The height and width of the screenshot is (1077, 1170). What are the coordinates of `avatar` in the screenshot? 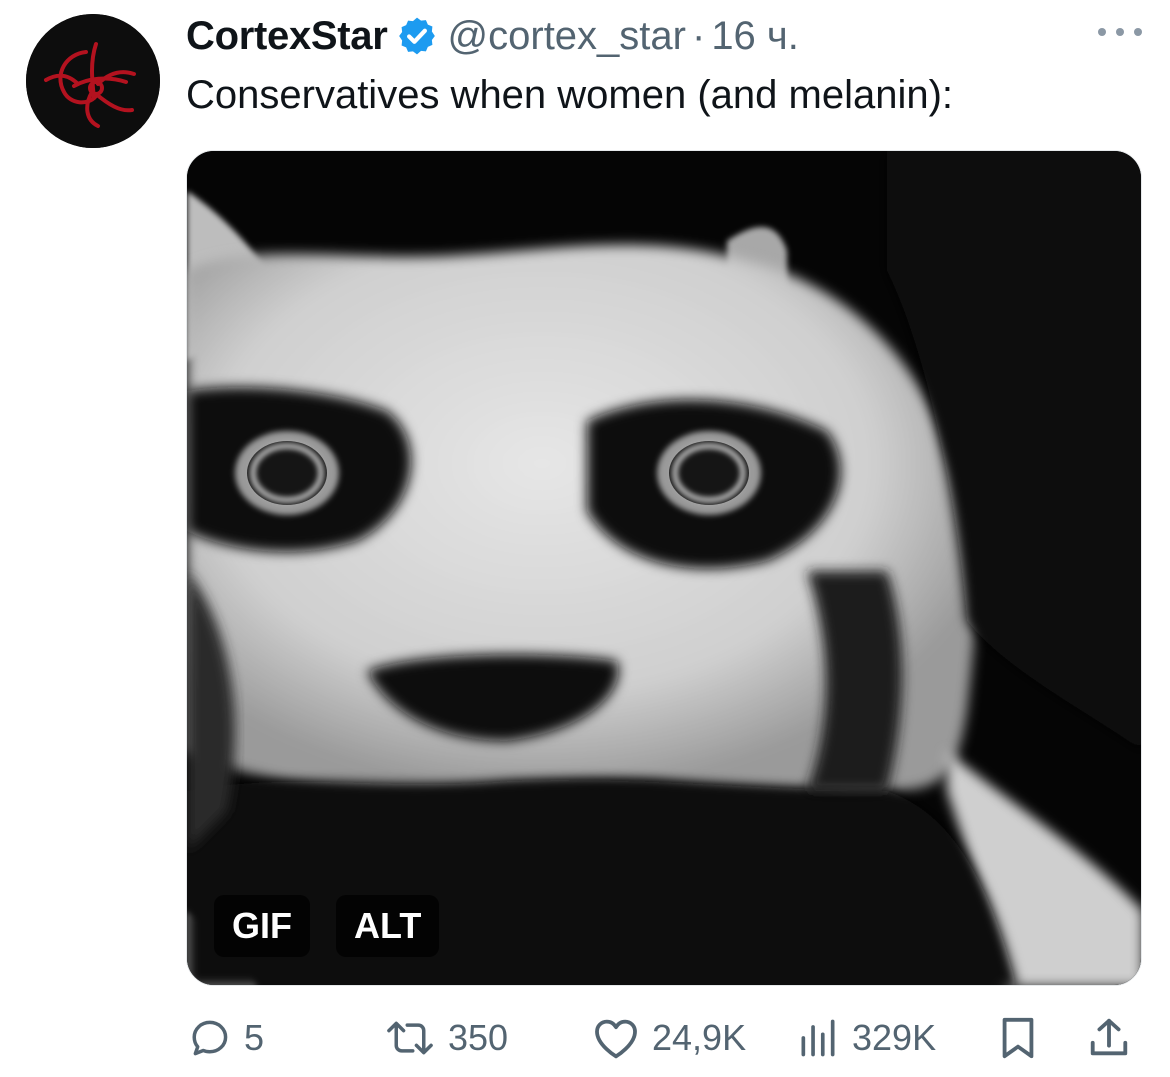 It's located at (93, 81).